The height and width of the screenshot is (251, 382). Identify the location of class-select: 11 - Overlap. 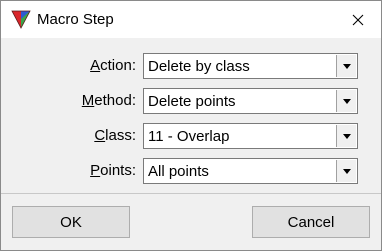
(250, 136).